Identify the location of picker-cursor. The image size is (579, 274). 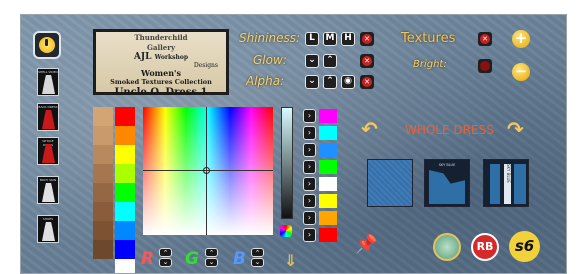
(206, 170).